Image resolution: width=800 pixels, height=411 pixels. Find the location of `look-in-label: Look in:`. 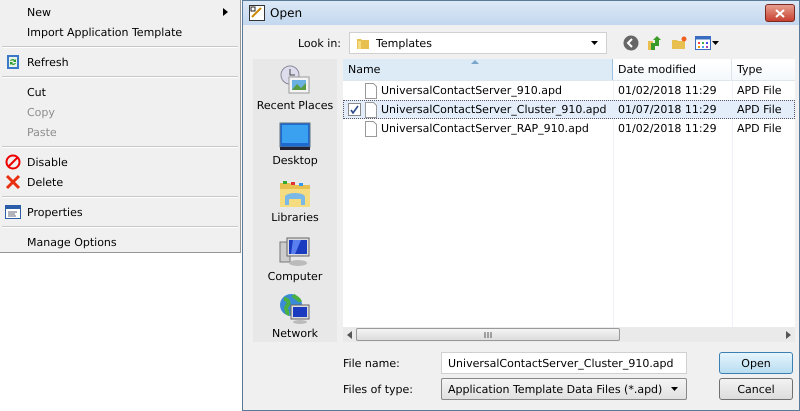

look-in-label: Look in: is located at coordinates (319, 43).